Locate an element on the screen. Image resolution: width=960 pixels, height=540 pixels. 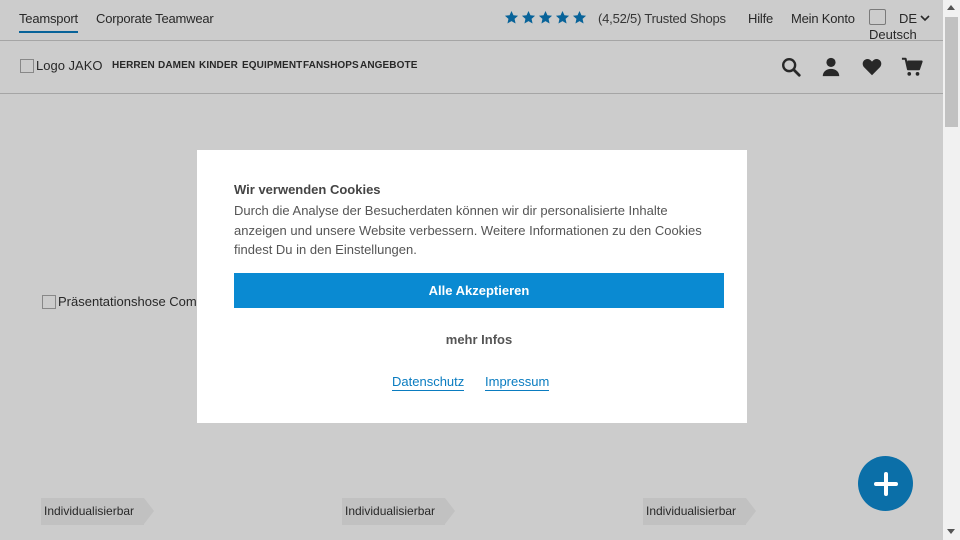
cookie-dialog-title: Wir verwenden Cookies is located at coordinates (307, 189).